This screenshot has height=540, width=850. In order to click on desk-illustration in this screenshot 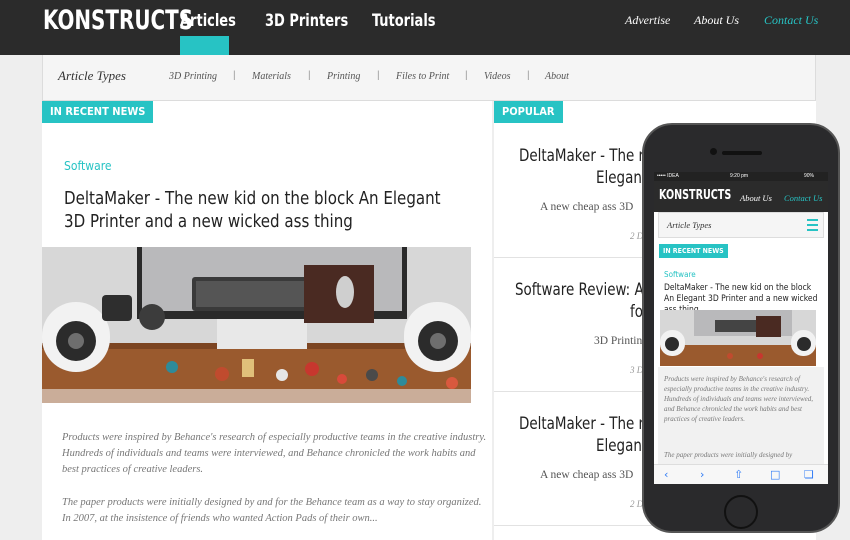, I will do `click(256, 325)`.